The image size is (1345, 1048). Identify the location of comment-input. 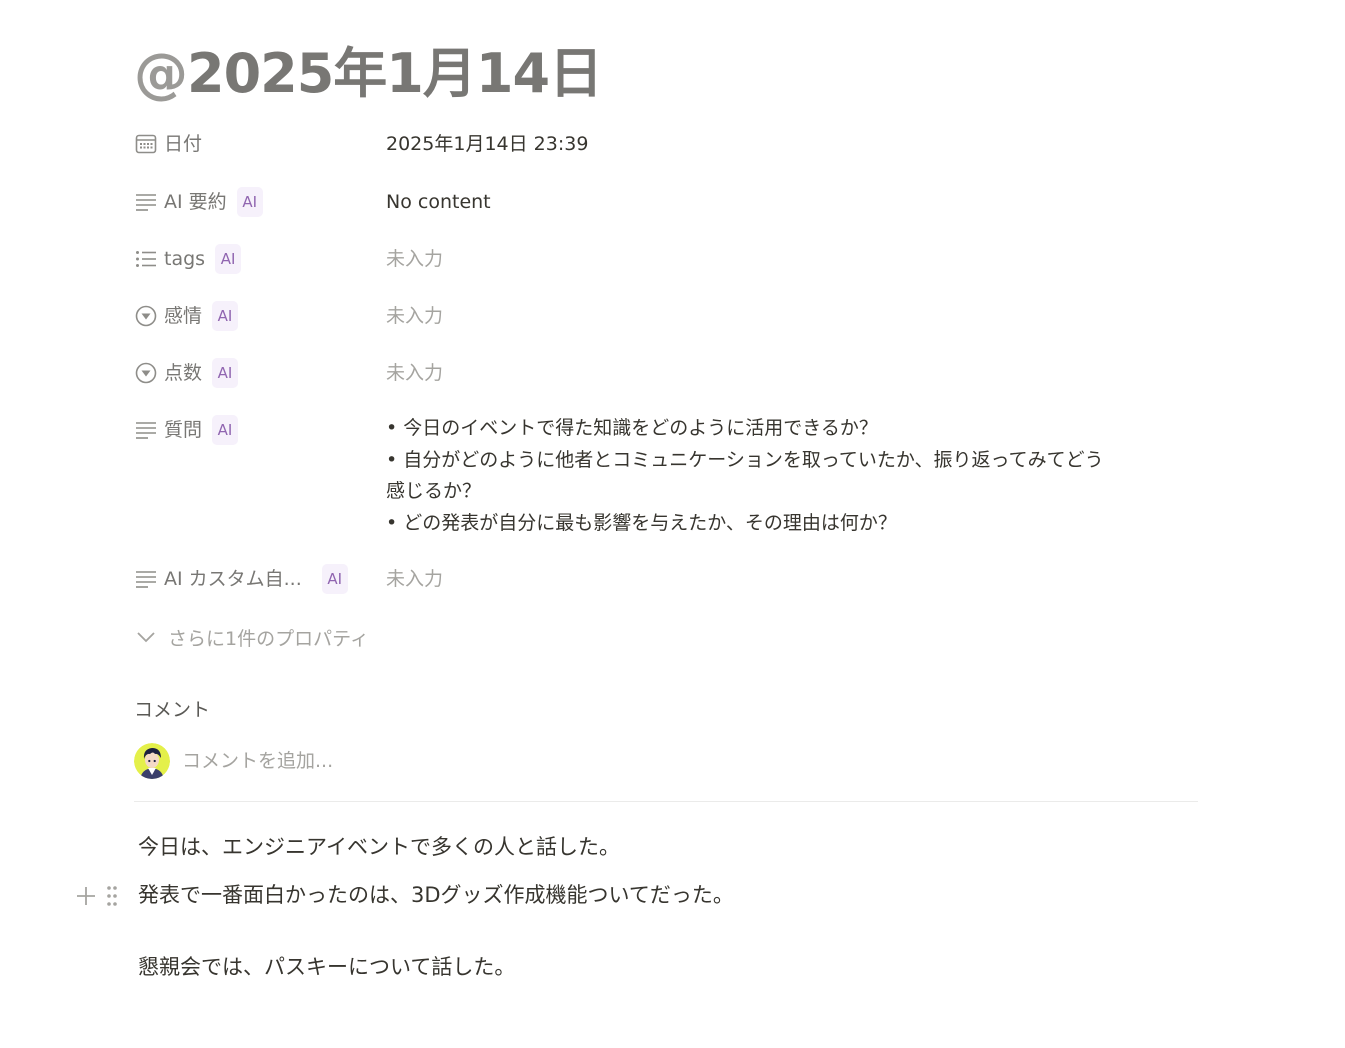
(482, 761).